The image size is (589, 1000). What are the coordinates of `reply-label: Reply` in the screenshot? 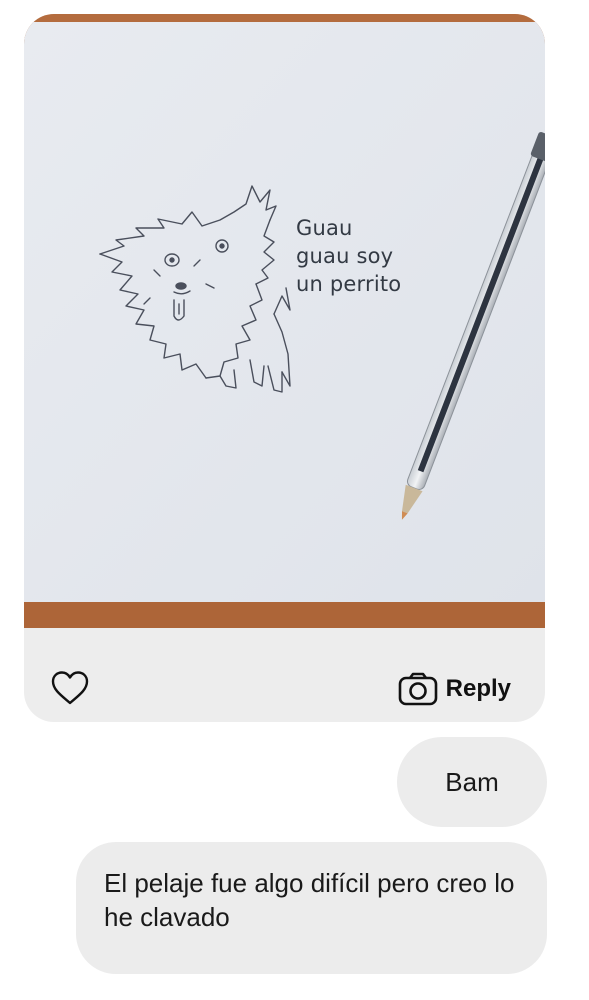 It's located at (478, 688).